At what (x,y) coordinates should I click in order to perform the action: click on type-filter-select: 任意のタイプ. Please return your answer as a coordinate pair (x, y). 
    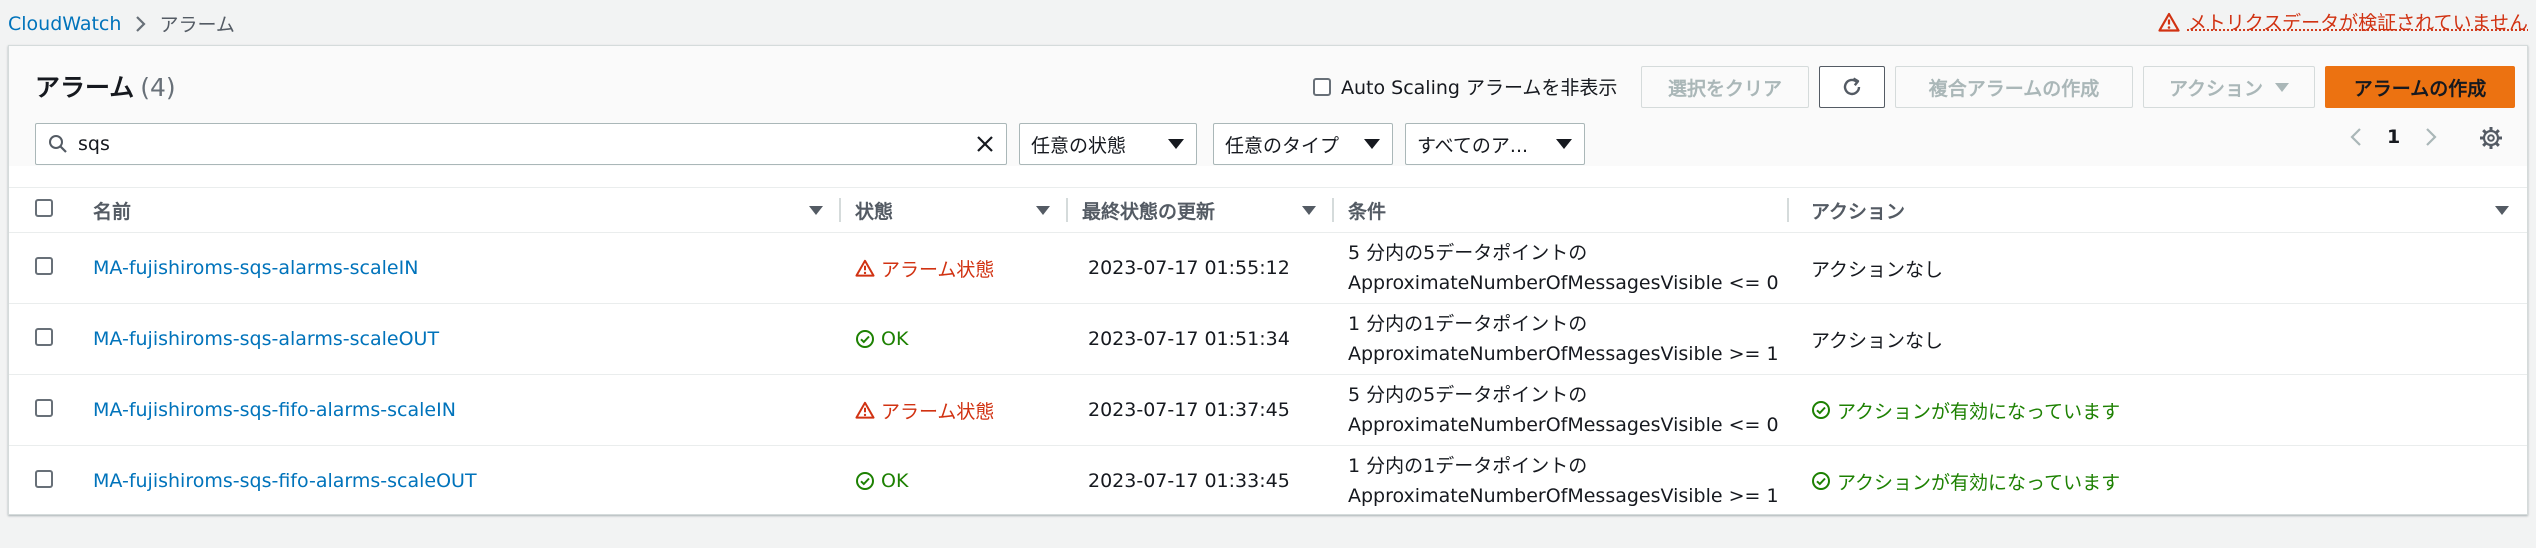
    Looking at the image, I should click on (1303, 144).